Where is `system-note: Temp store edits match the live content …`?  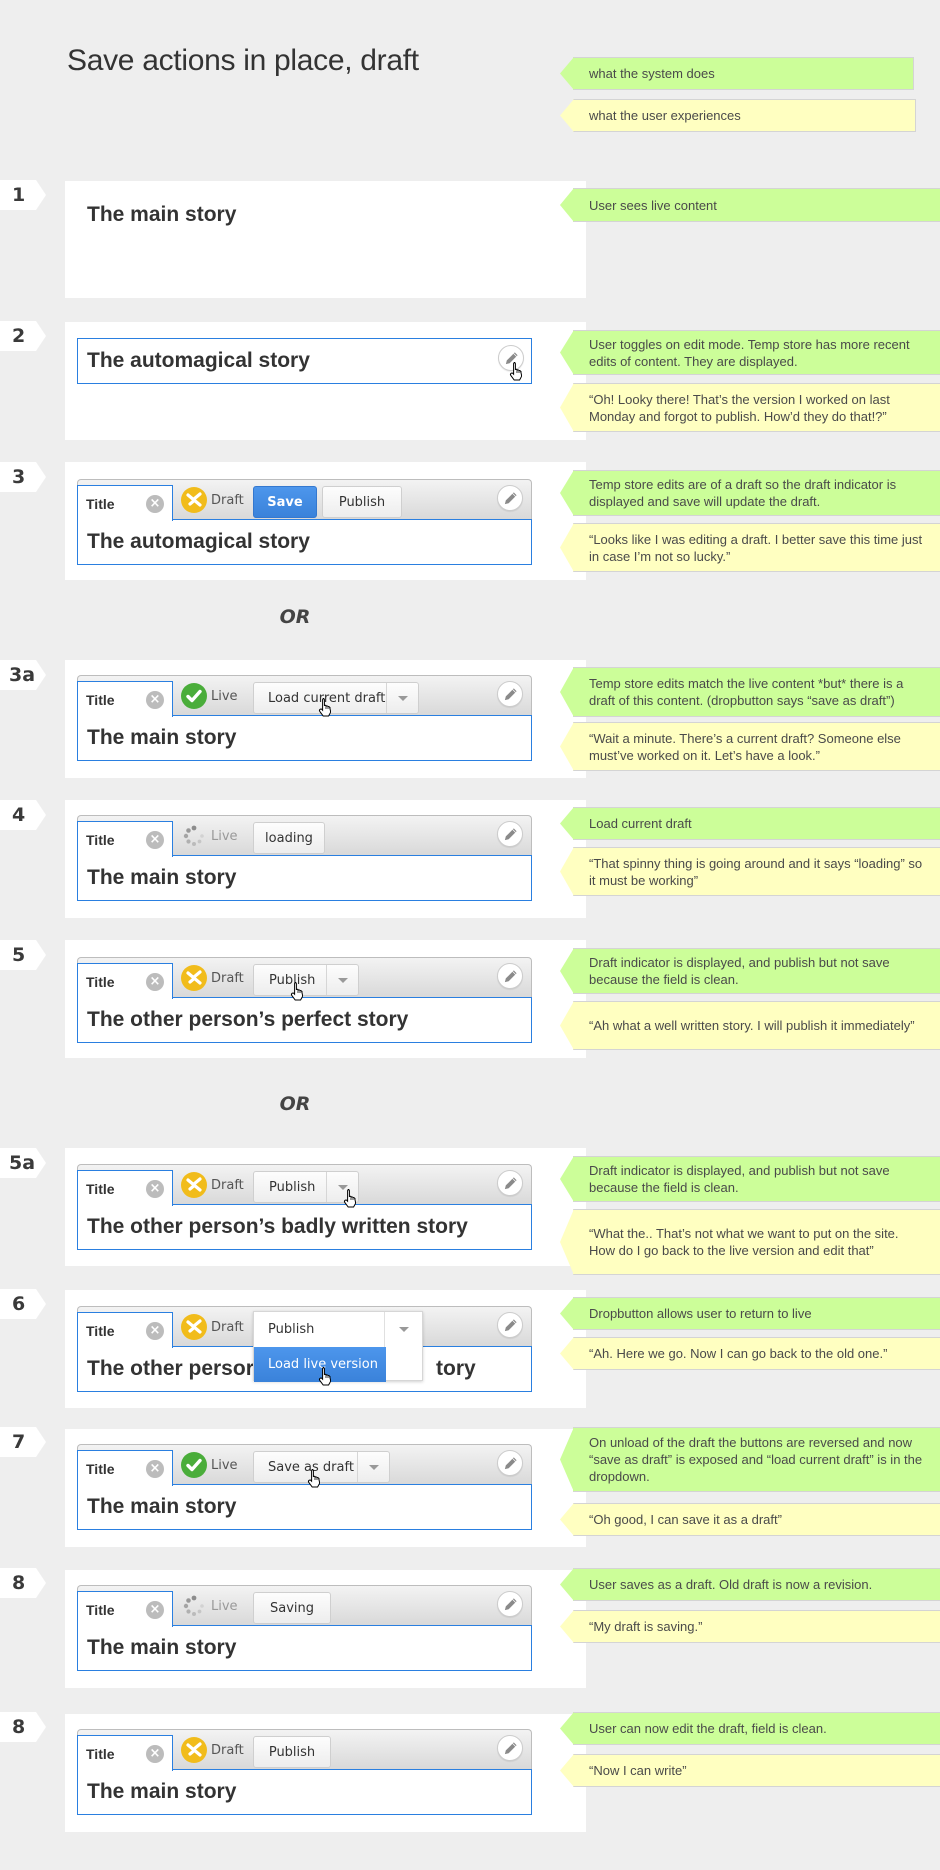 system-note: Temp store edits match the live content … is located at coordinates (756, 692).